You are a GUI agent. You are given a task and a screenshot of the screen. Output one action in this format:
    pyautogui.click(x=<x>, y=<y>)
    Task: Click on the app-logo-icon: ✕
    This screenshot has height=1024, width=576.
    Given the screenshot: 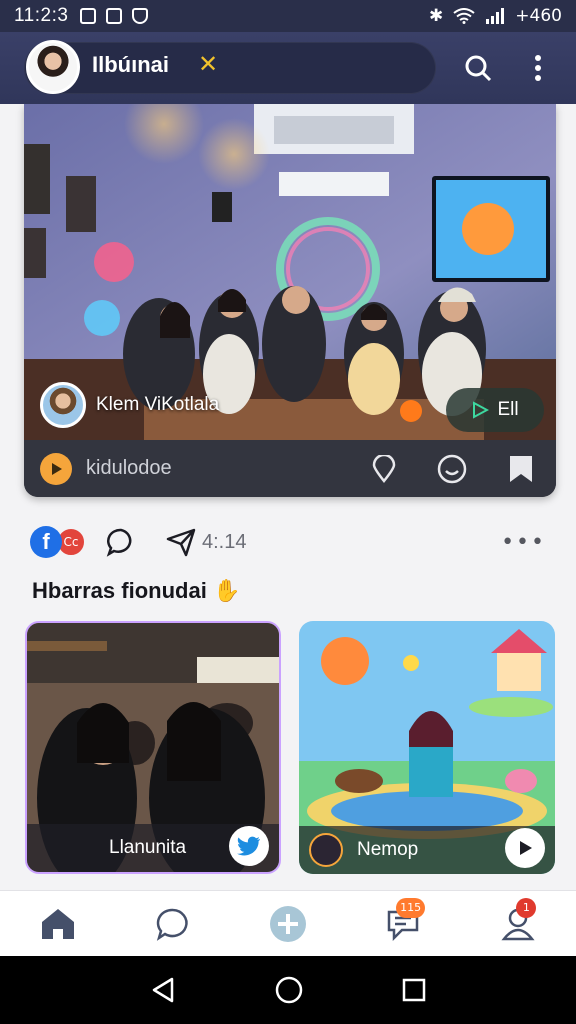 What is the action you would take?
    pyautogui.click(x=208, y=64)
    